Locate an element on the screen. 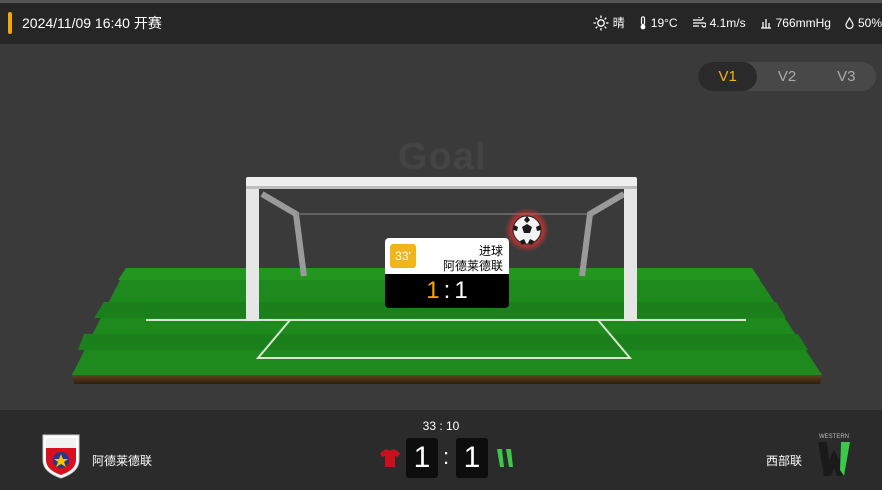  svg-text: WESTERN is located at coordinates (834, 437).